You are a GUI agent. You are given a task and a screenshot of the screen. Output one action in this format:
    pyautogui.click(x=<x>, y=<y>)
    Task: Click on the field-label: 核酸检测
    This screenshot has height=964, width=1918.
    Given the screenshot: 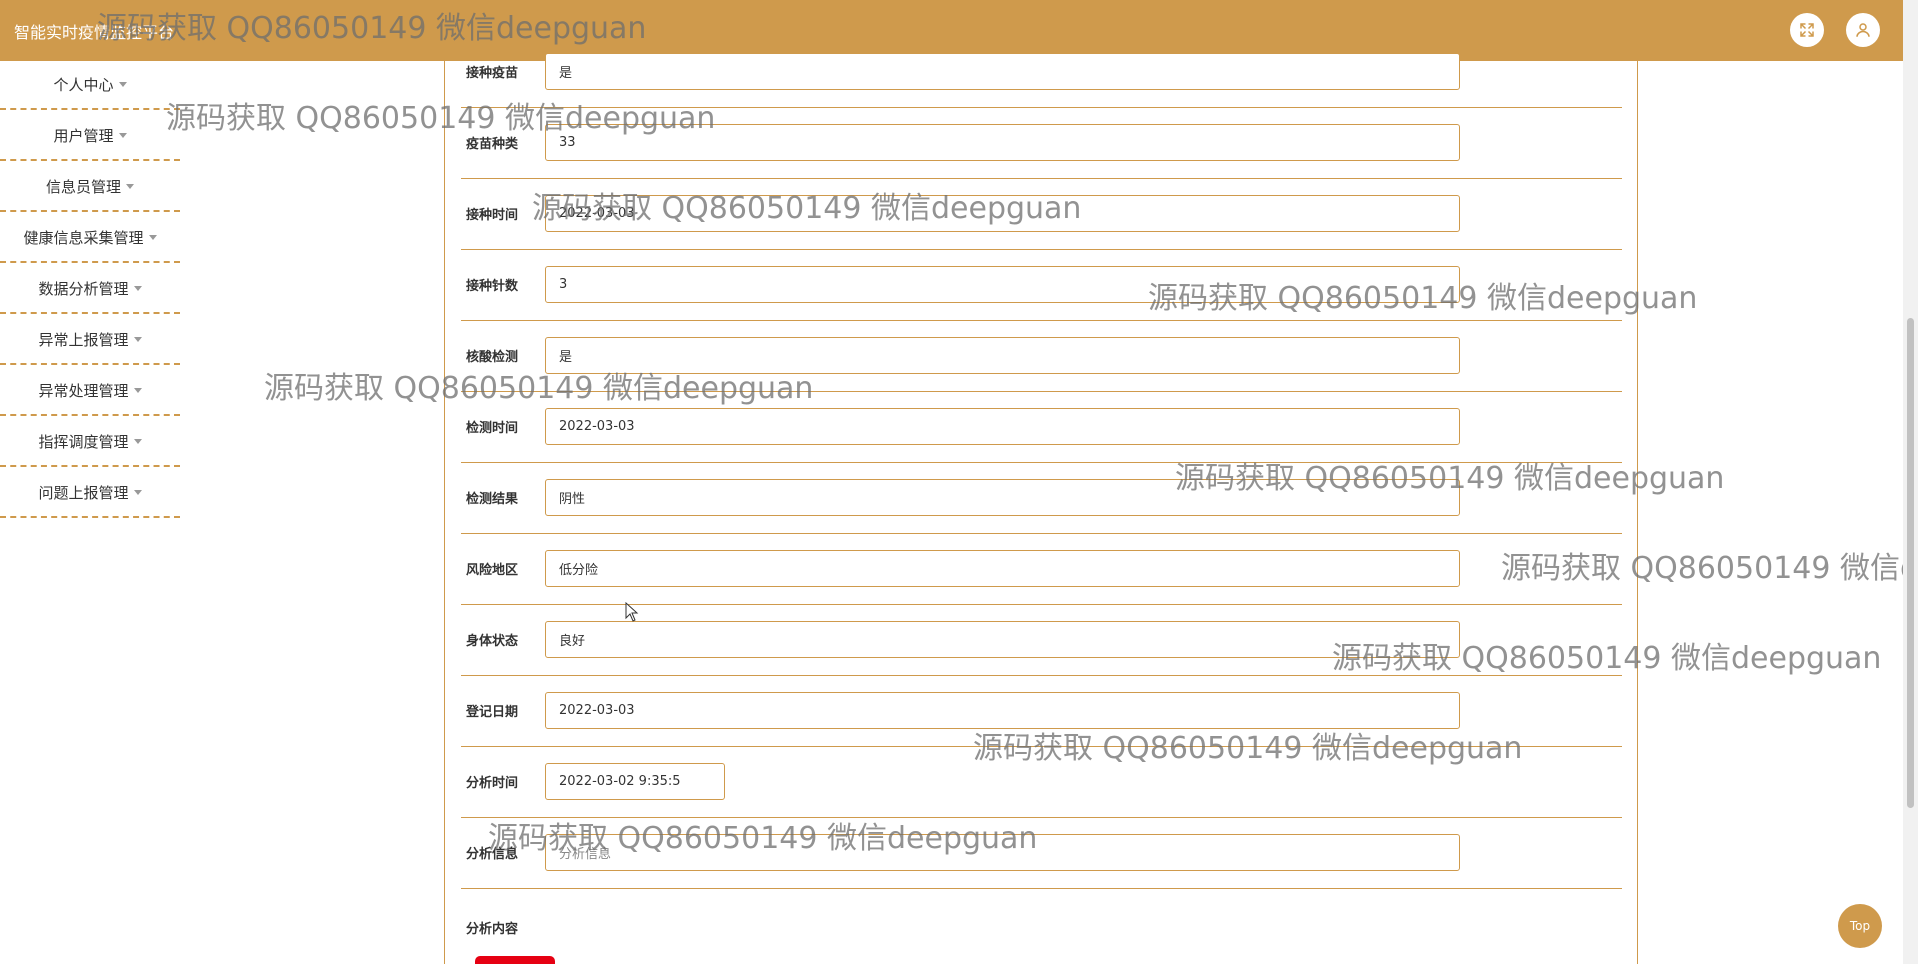 What is the action you would take?
    pyautogui.click(x=492, y=357)
    